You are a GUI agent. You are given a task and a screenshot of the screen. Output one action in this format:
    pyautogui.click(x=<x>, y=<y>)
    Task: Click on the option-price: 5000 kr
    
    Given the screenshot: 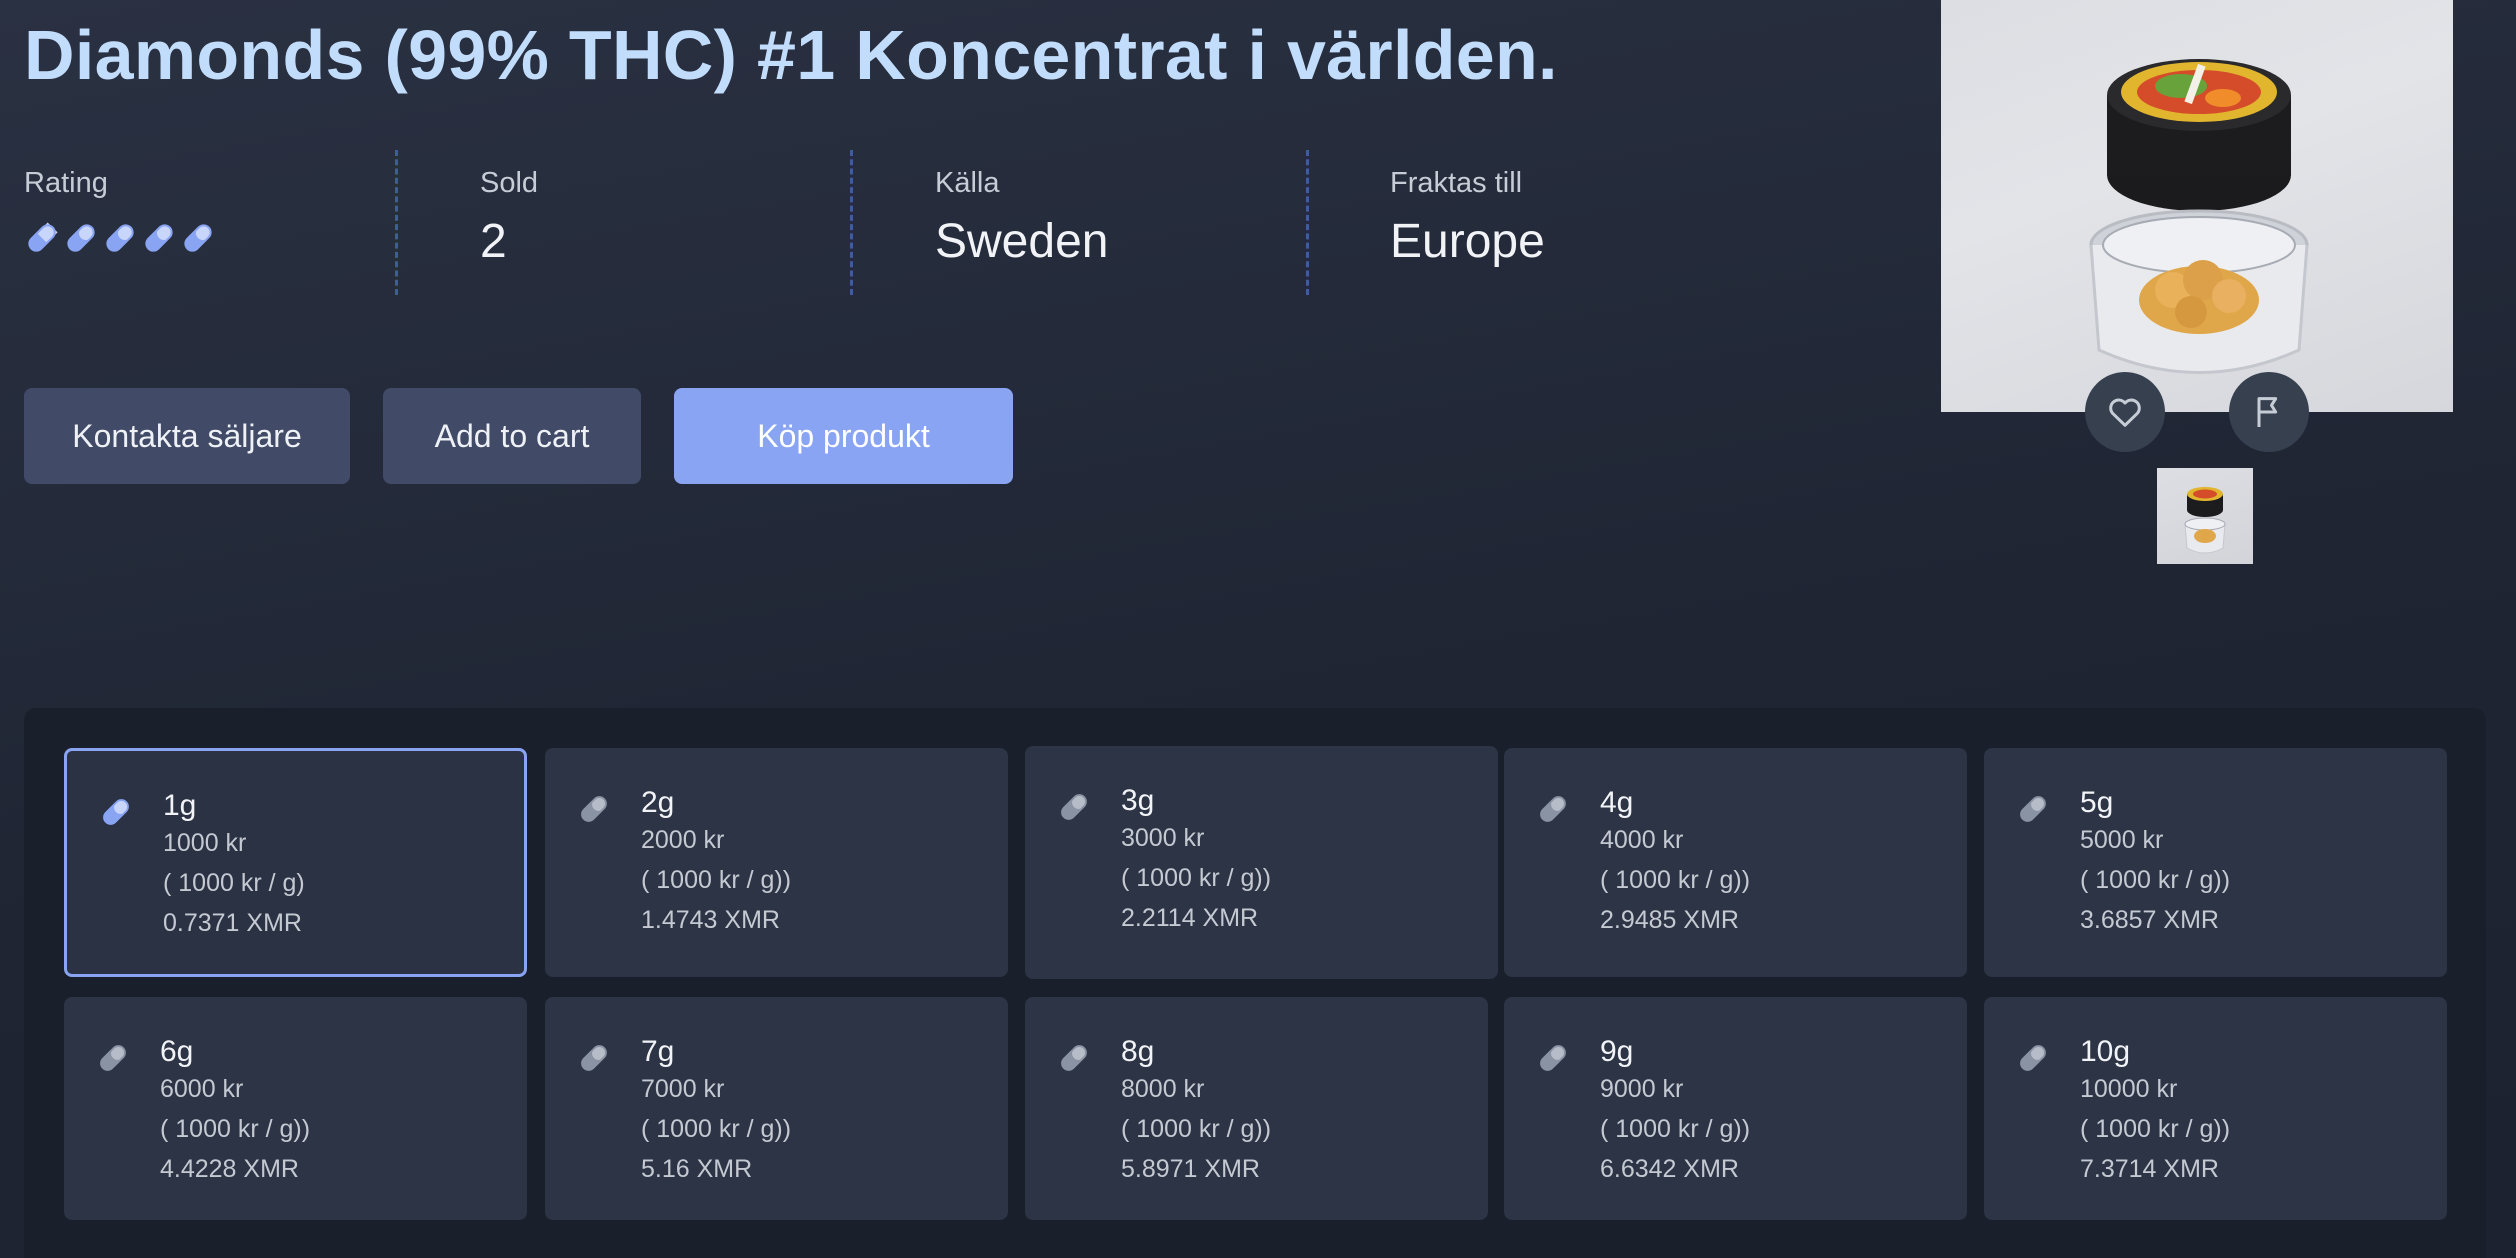 What is the action you would take?
    pyautogui.click(x=2122, y=840)
    